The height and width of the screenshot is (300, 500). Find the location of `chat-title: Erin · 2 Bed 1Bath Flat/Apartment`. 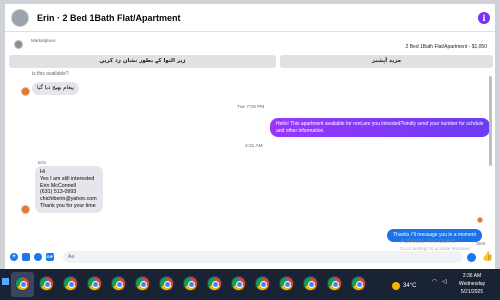

chat-title: Erin · 2 Bed 1Bath Flat/Apartment is located at coordinates (109, 18).